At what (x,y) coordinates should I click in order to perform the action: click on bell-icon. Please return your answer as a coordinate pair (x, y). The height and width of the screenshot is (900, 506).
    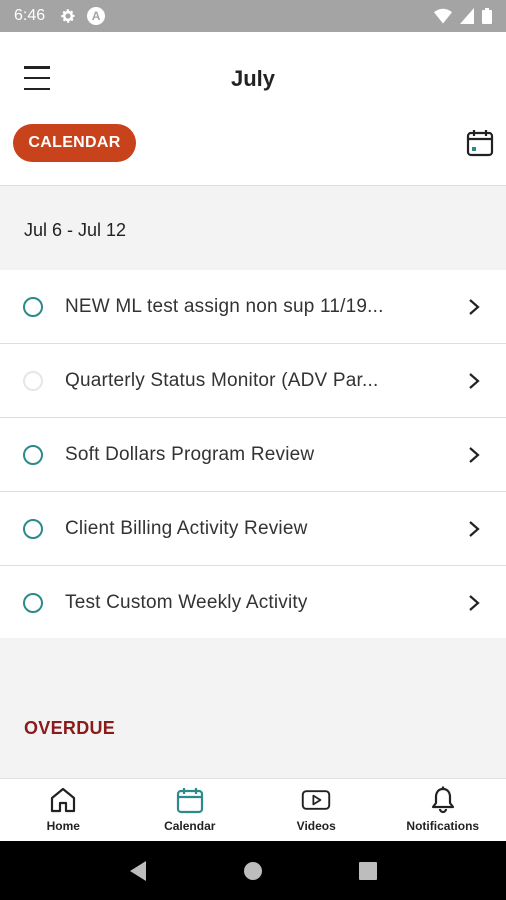
    Looking at the image, I should click on (442, 800).